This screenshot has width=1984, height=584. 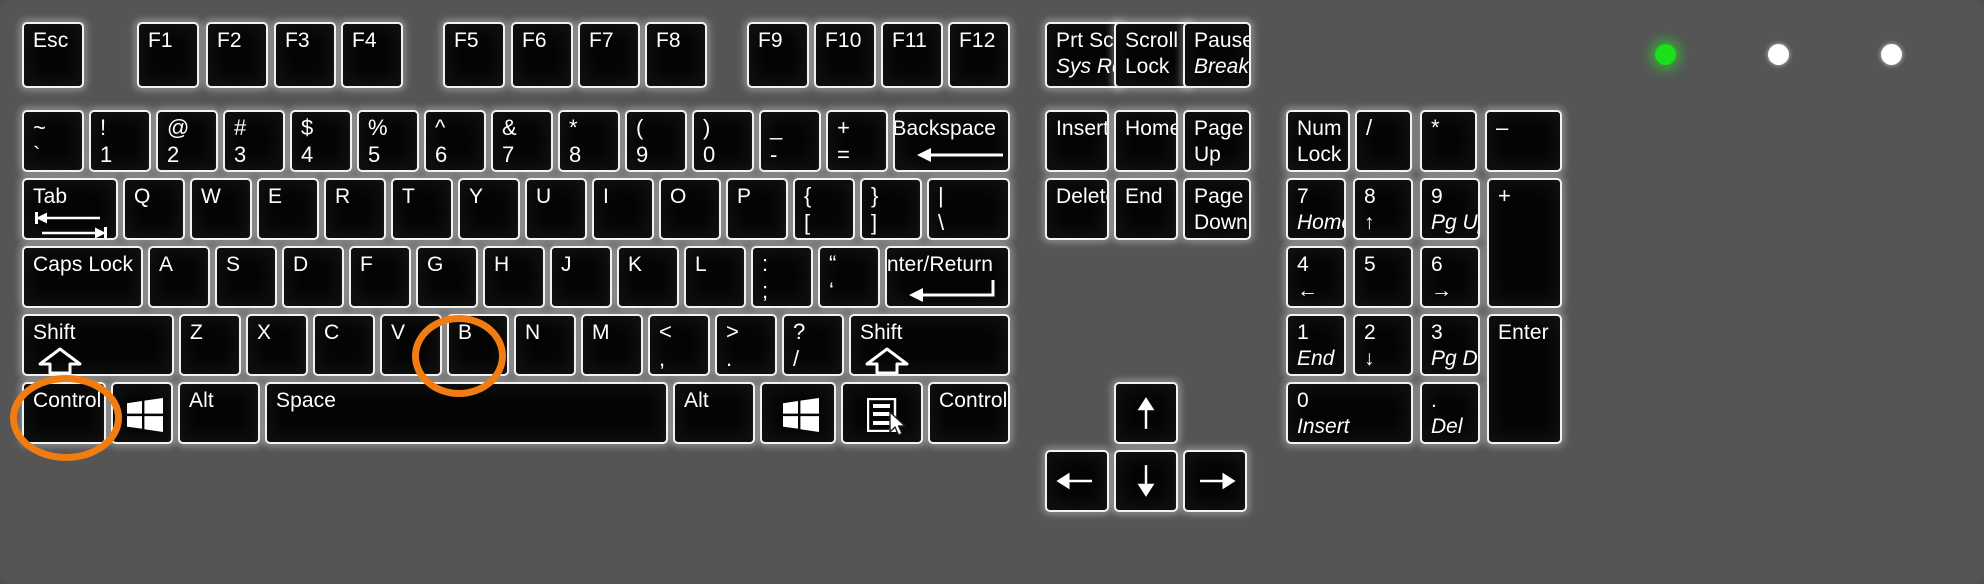 I want to click on key-j: J, so click(x=581, y=277).